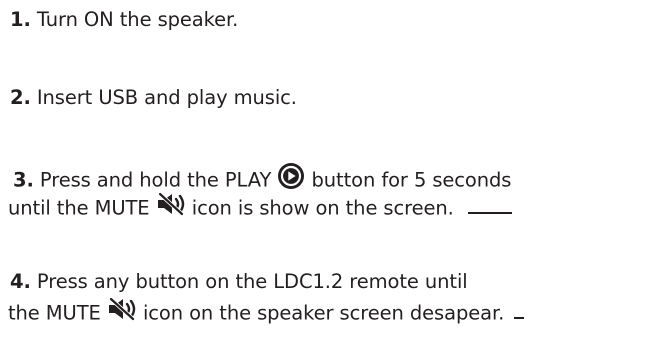 The height and width of the screenshot is (337, 654). I want to click on step-2: 2. Insert USB and play music., so click(153, 98).